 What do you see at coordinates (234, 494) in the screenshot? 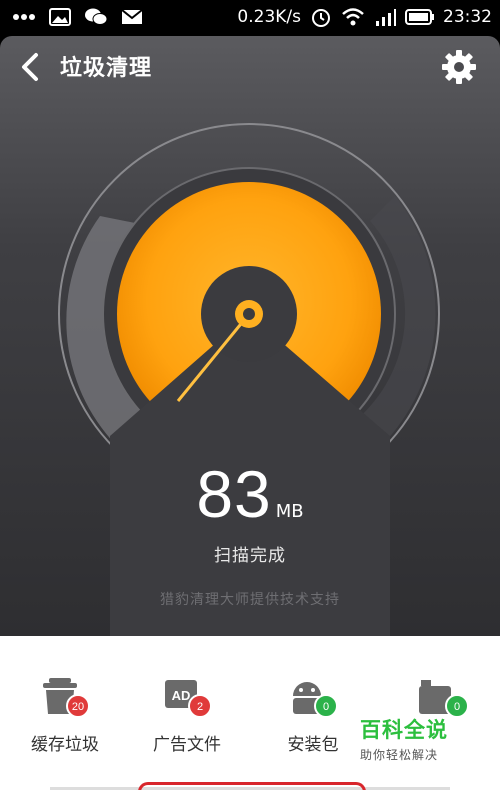
I see `junk-size-value: 83` at bounding box center [234, 494].